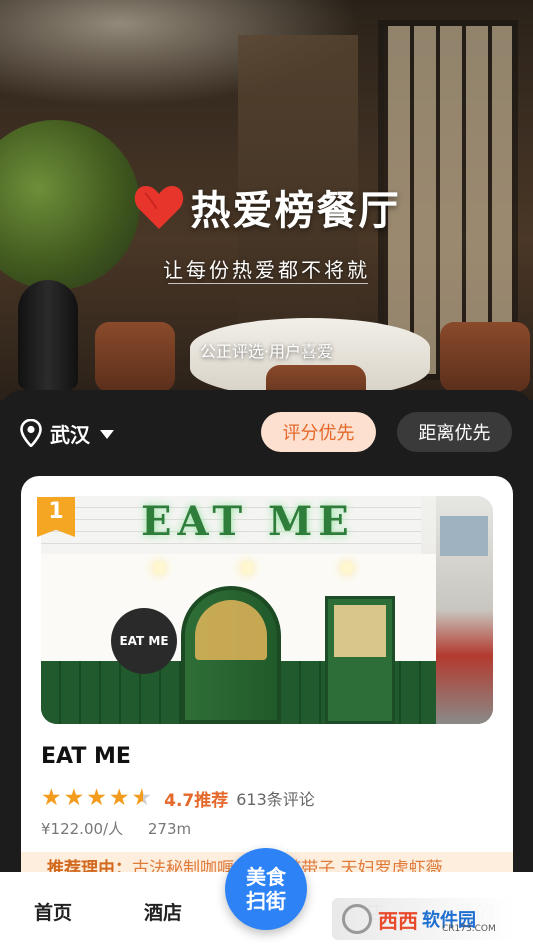 The width and height of the screenshot is (533, 948). Describe the element at coordinates (318, 432) in the screenshot. I see `sort-by-rating-button: 评分优先` at that location.